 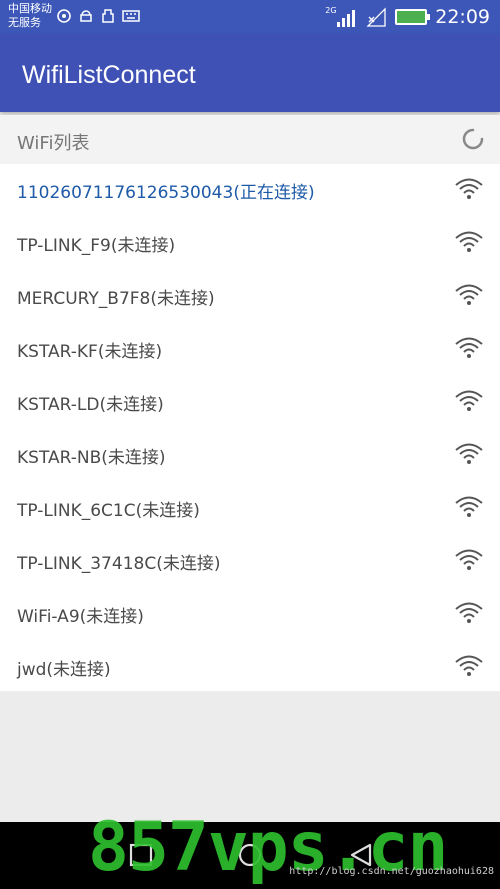 I want to click on wifi-name: 11026071176126530043(正在连接), so click(x=166, y=193).